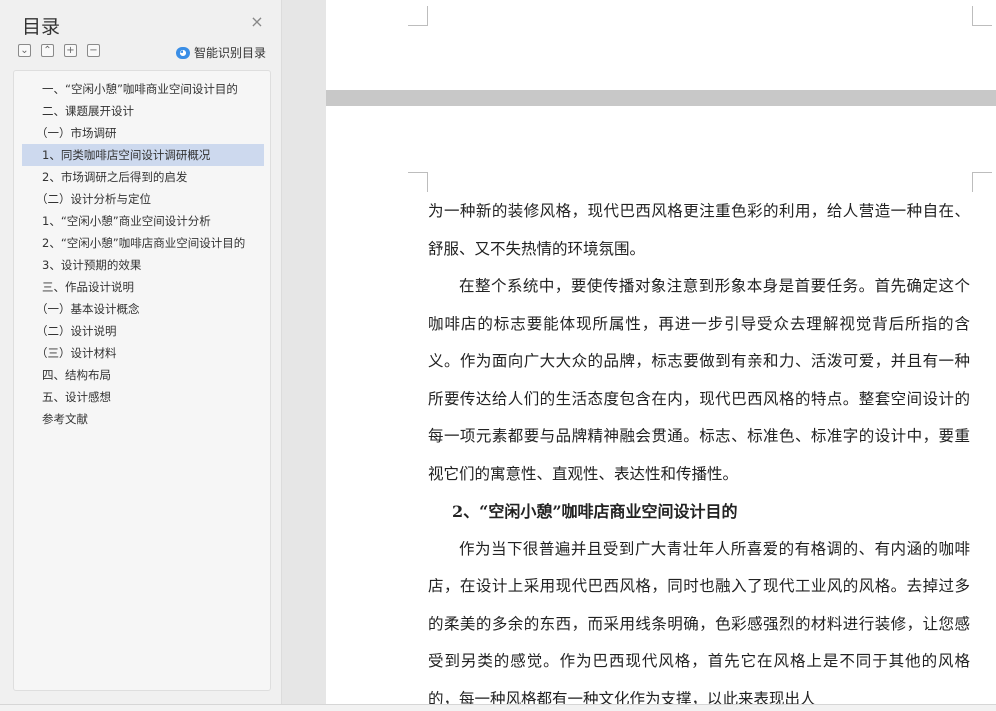 This screenshot has height=711, width=996. Describe the element at coordinates (143, 375) in the screenshot. I see `toc-item: 四、结构布局` at that location.